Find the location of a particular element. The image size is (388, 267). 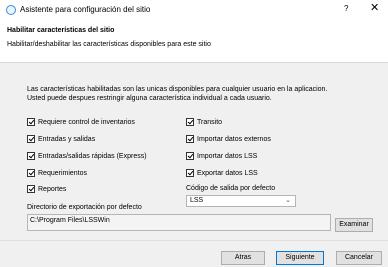

checkbox-exportar-datos-lss: Exportar datos LSS is located at coordinates (222, 173).